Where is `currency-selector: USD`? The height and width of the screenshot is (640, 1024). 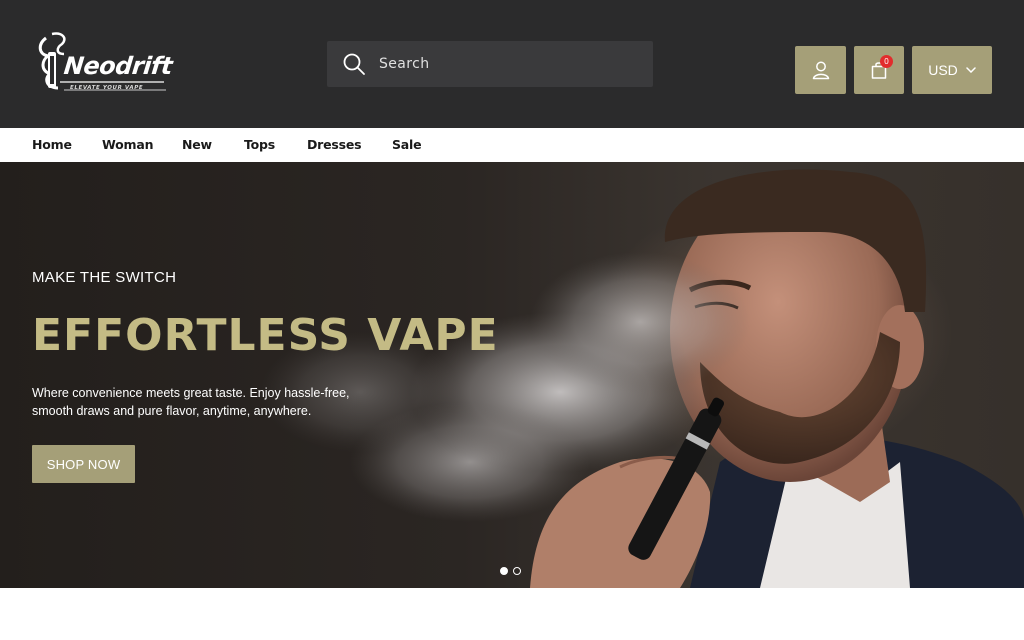
currency-selector: USD is located at coordinates (952, 70).